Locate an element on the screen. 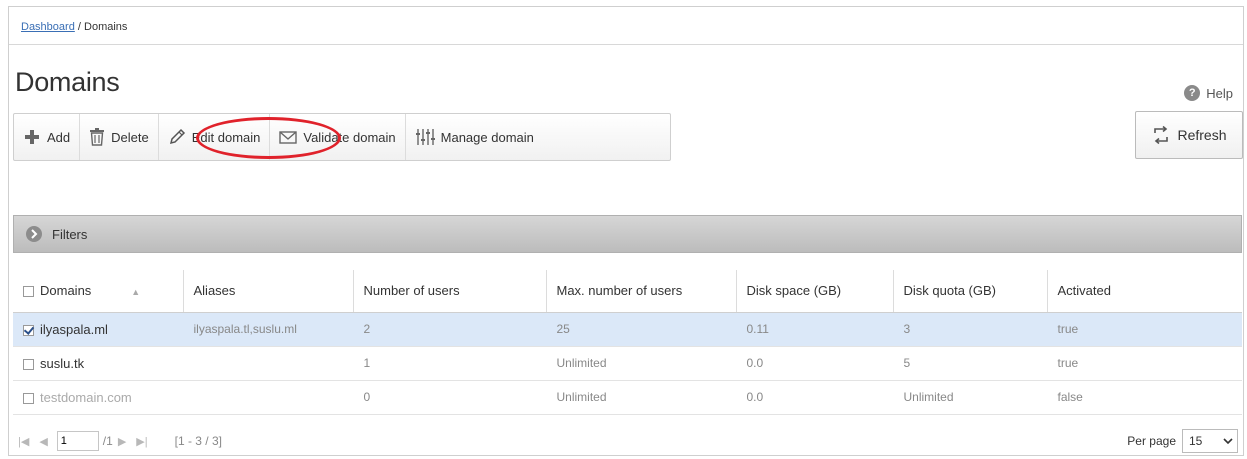 This screenshot has height=459, width=1247. refresh-icon is located at coordinates (1161, 135).